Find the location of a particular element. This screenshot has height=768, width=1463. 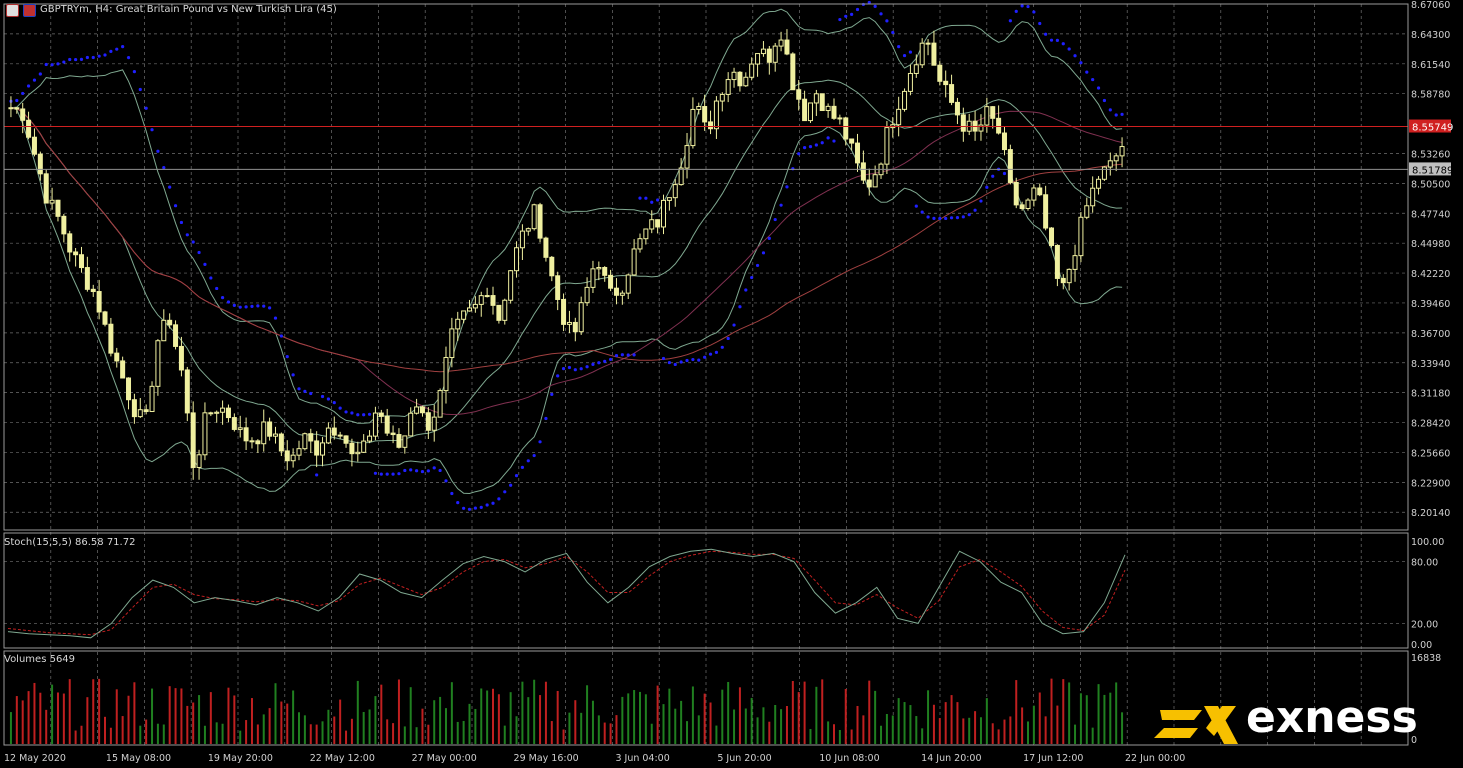

brand-name: exness is located at coordinates (1332, 717).